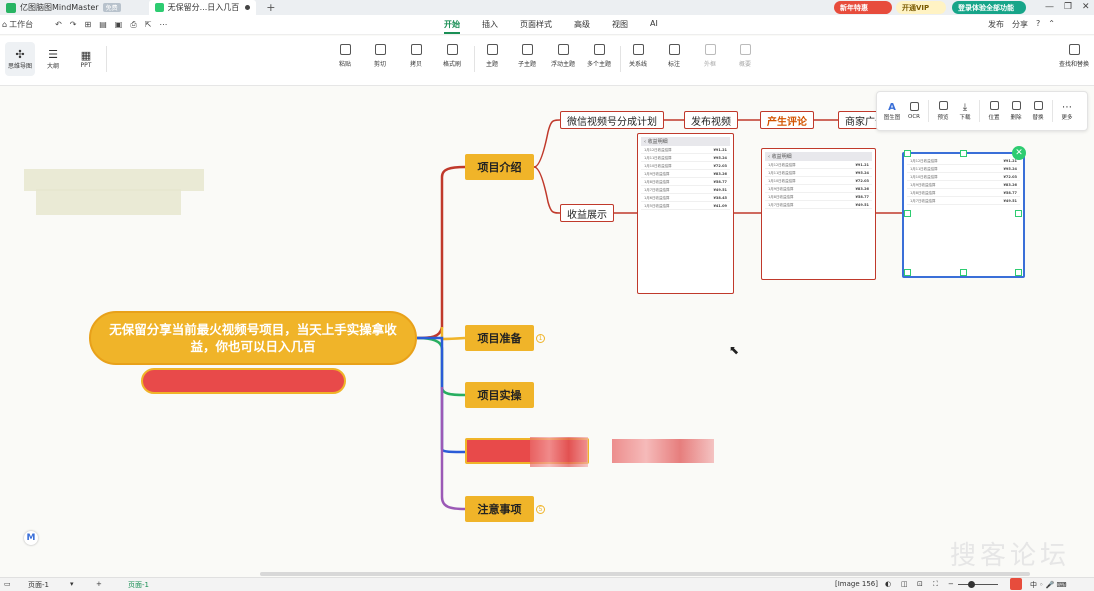 This screenshot has width=1094, height=591. I want to click on delete-button: 删除, so click(1016, 111).